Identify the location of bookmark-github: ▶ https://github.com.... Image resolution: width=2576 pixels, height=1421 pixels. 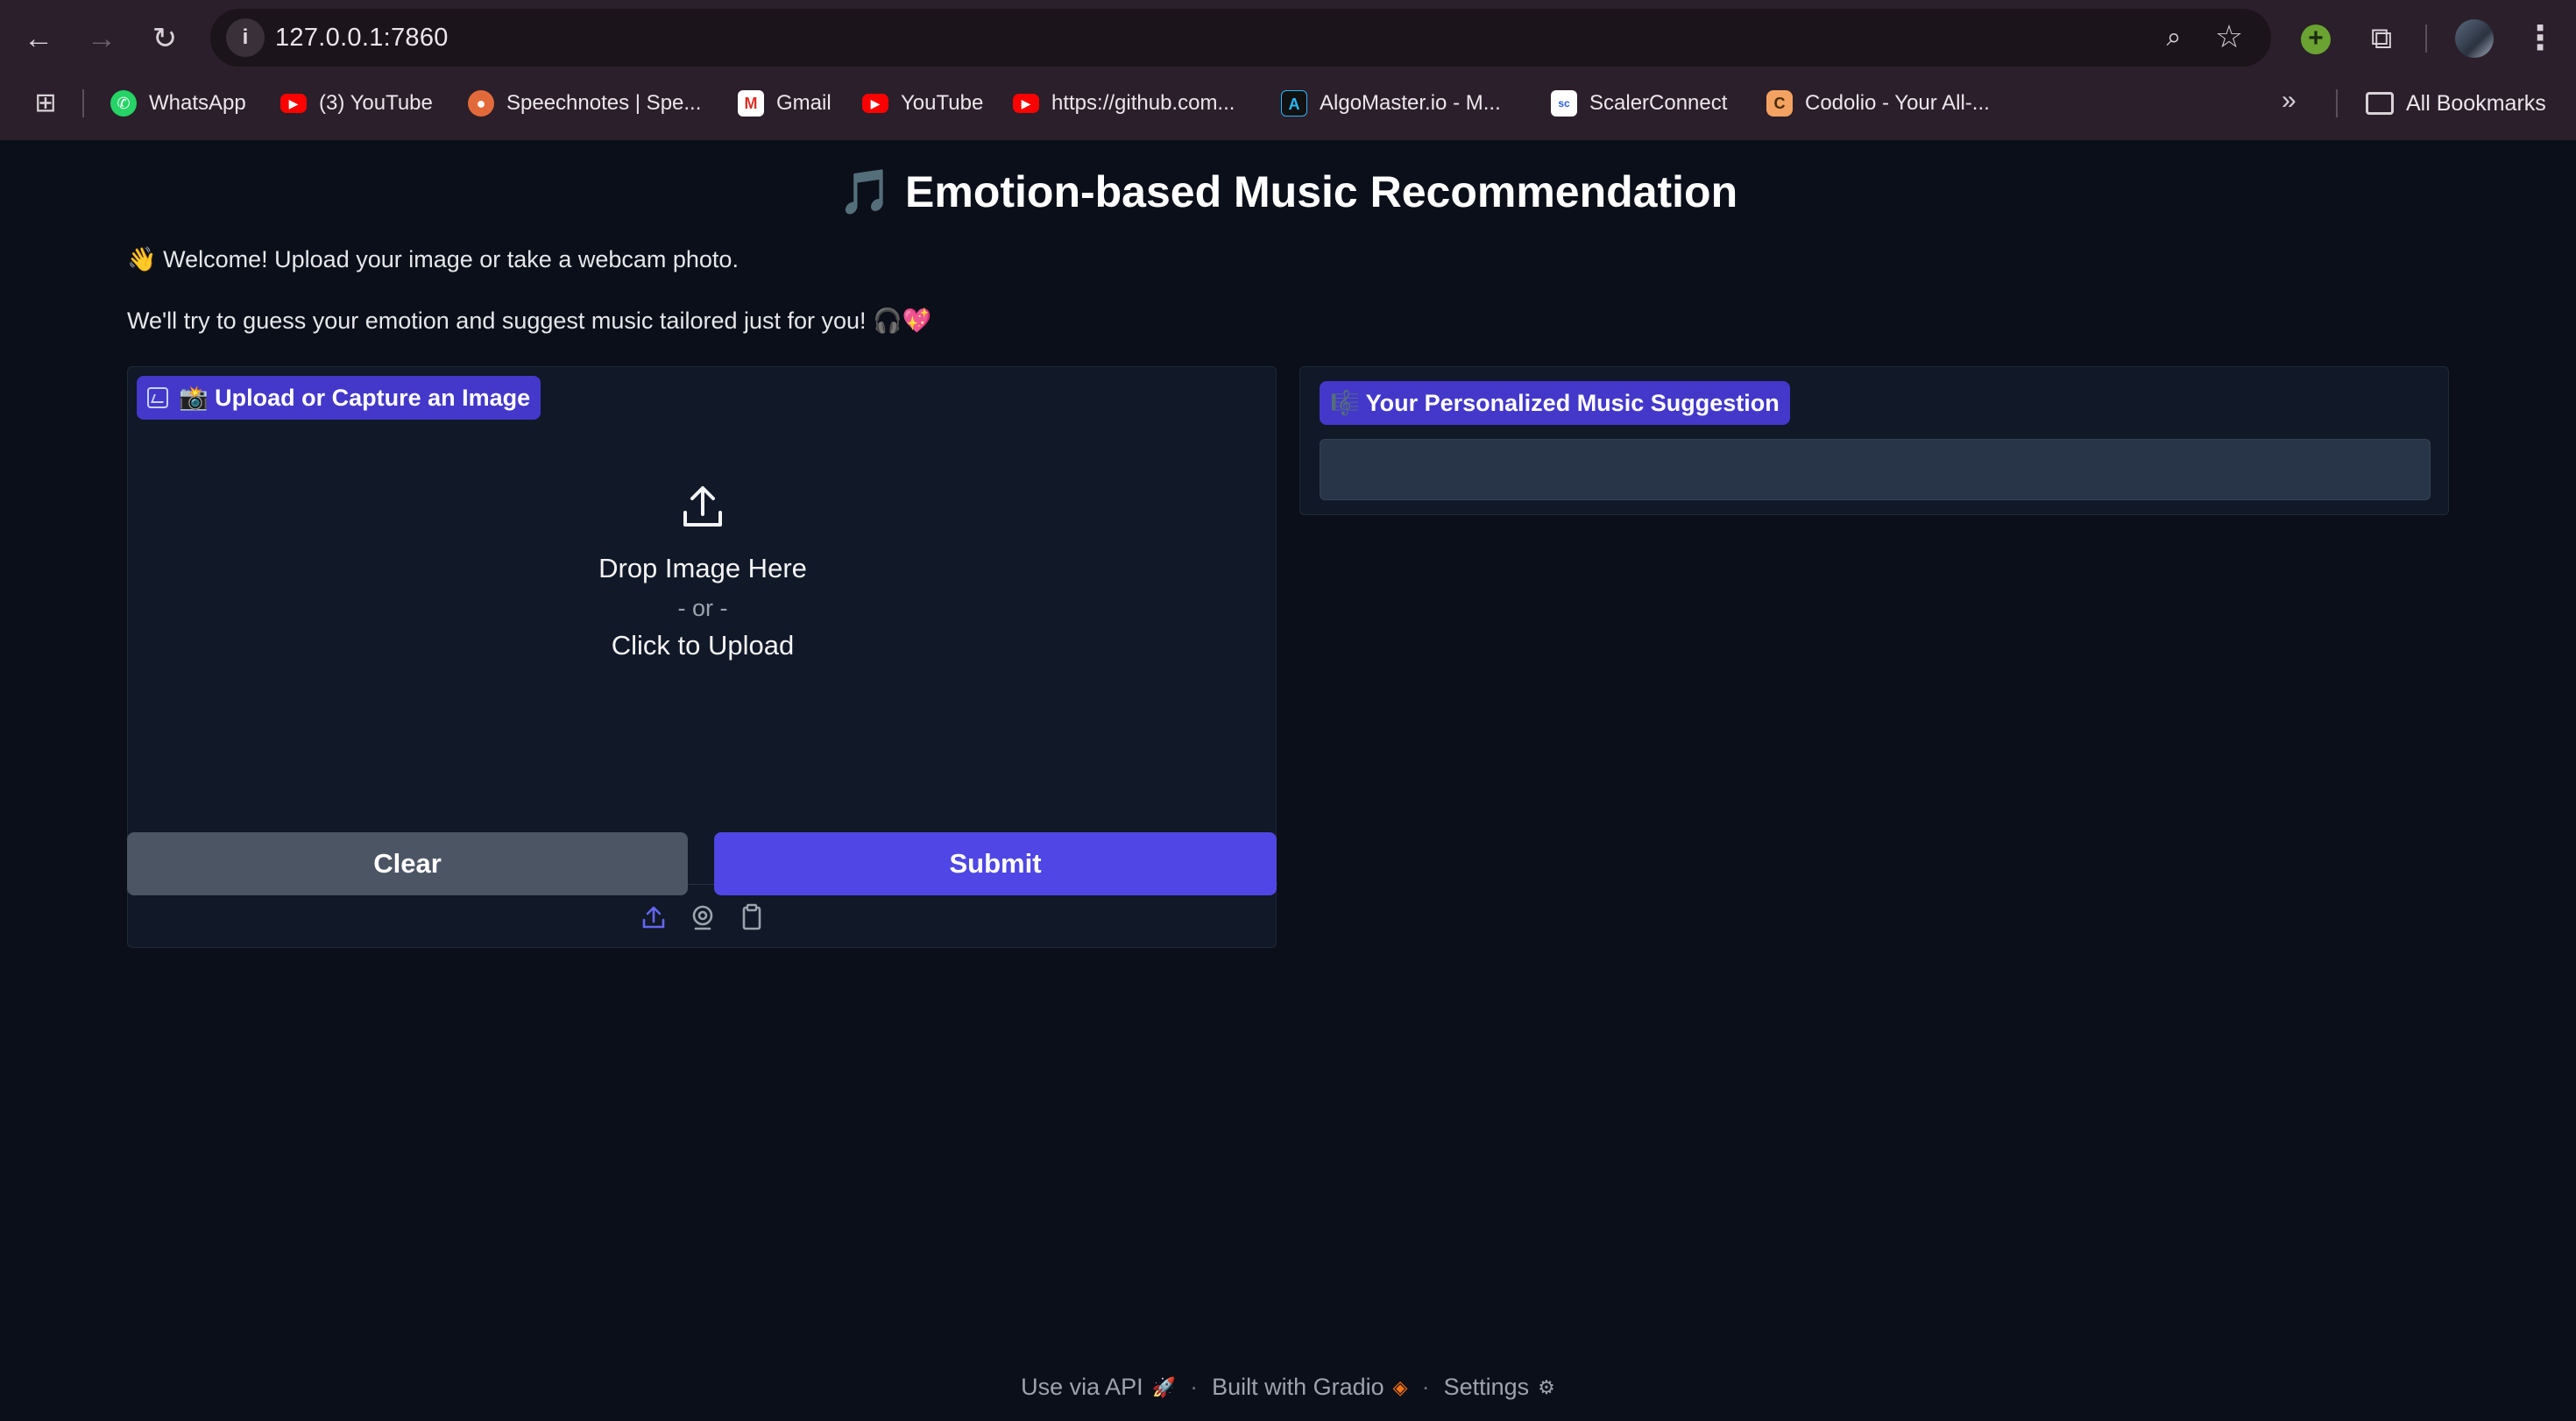
(1124, 103).